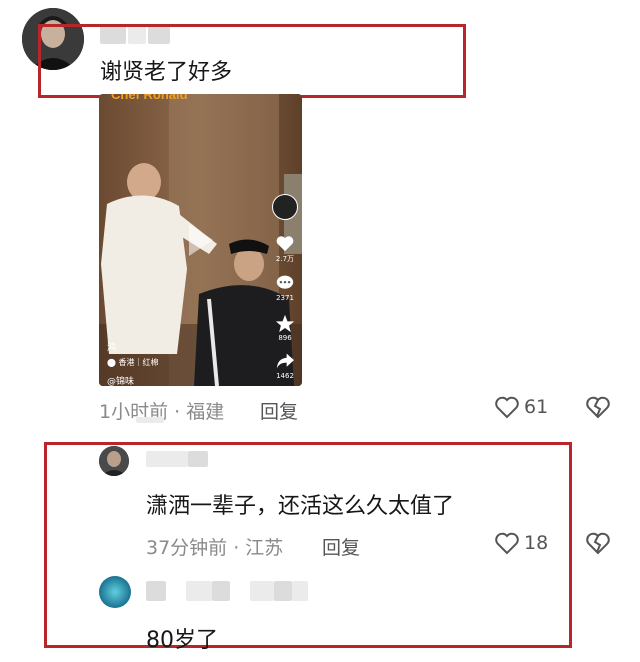 Image resolution: width=640 pixels, height=662 pixels. I want to click on like-count: 18, so click(536, 543).